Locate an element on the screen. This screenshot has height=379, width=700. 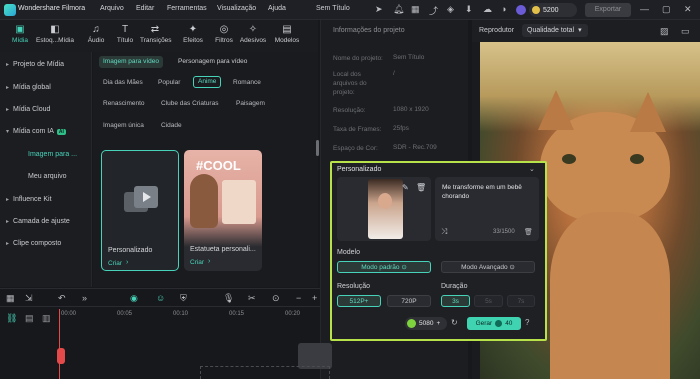
category-romance: Romance is located at coordinates (247, 82).